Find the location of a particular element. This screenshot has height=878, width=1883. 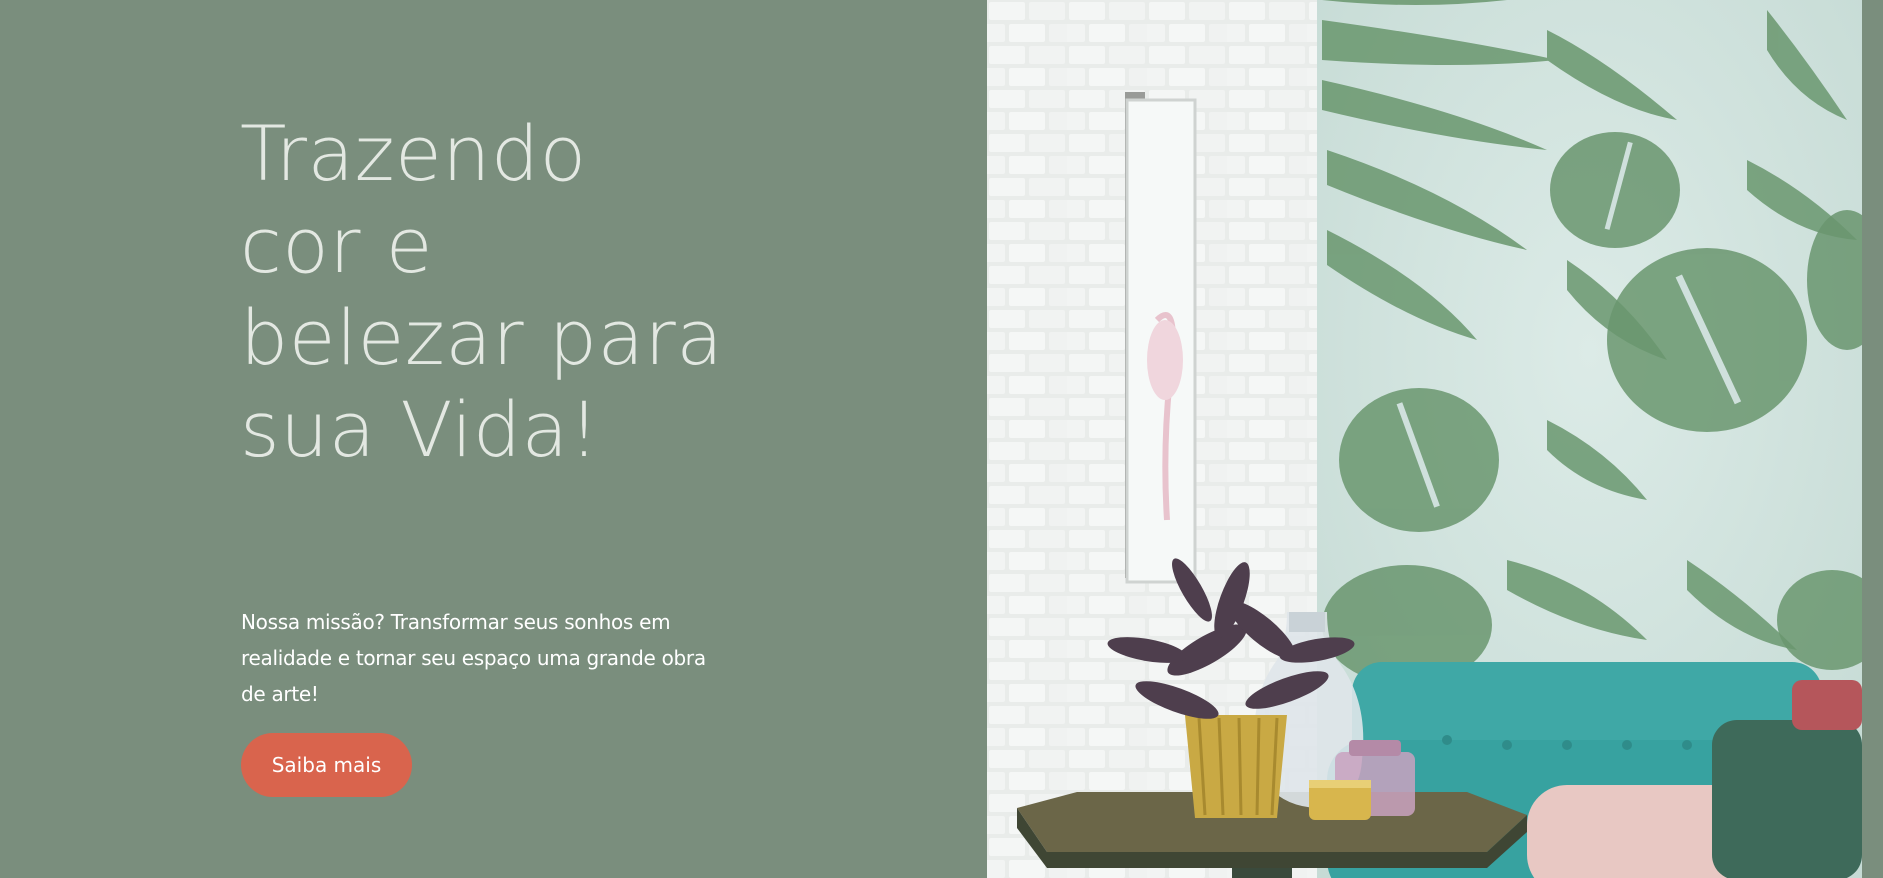

headline-line-3: belezar para is located at coordinates (482, 337).